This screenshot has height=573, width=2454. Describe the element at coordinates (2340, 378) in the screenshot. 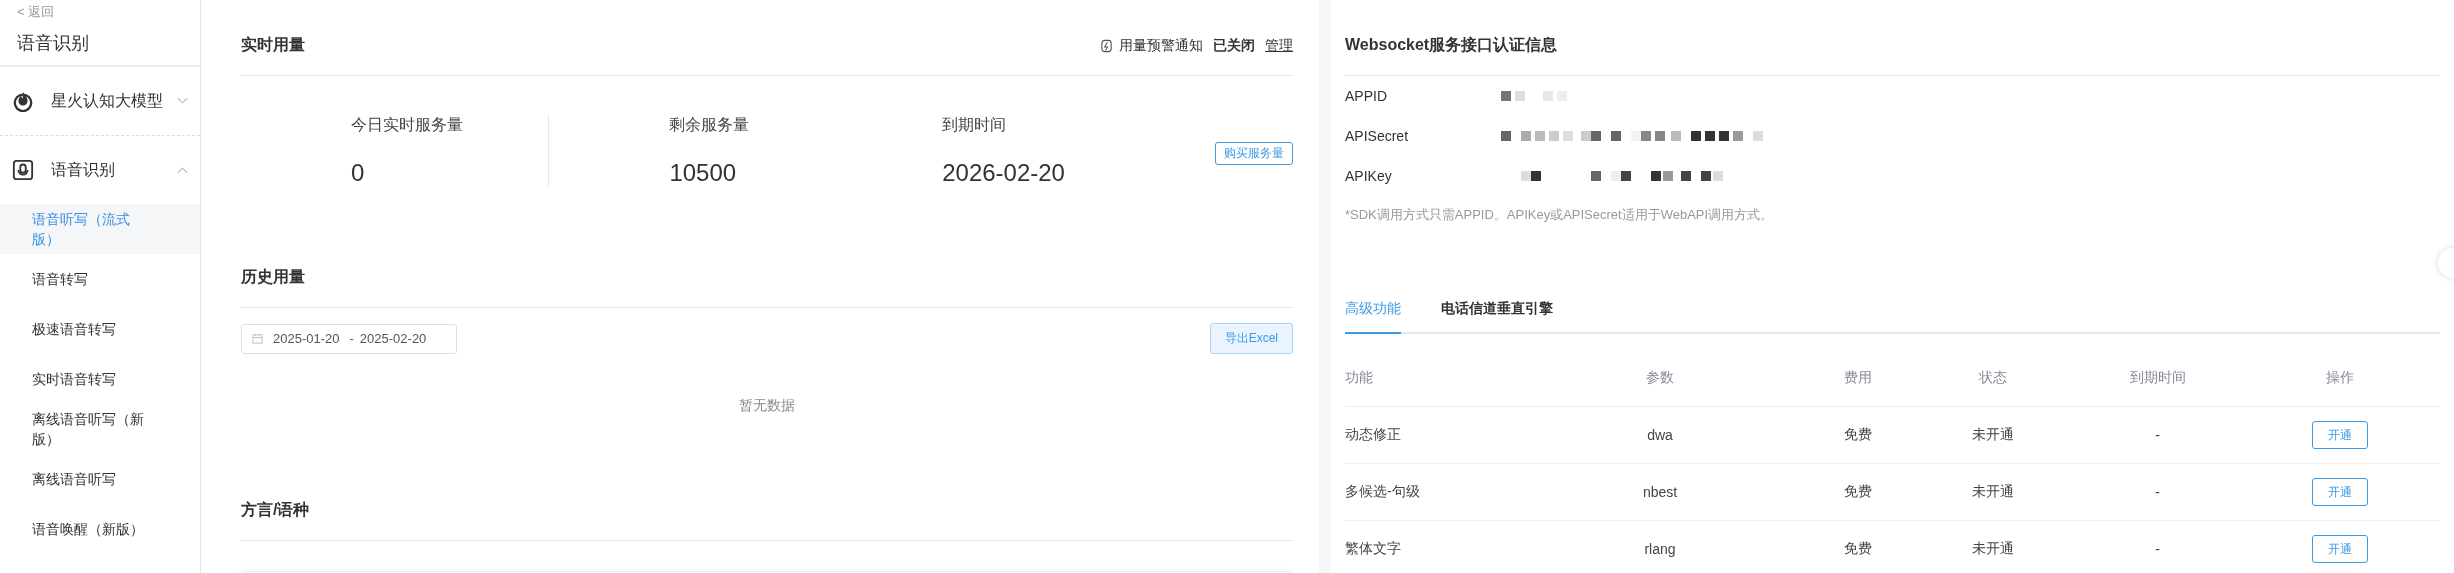

I see `column-header: 操作` at that location.